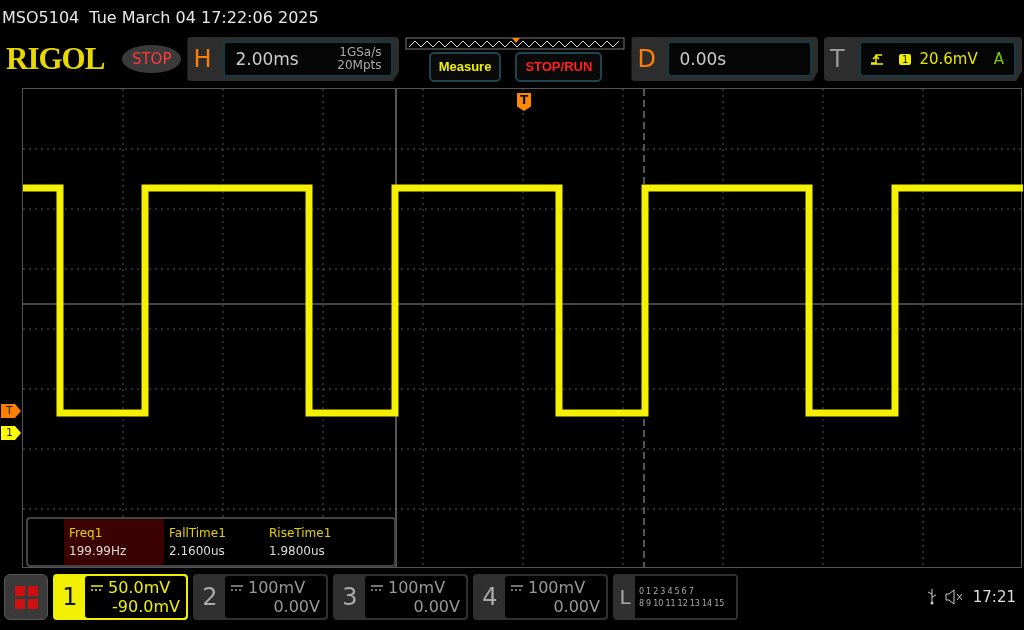 This screenshot has width=1024, height=630. I want to click on measurement-value: 2.1600us, so click(197, 551).